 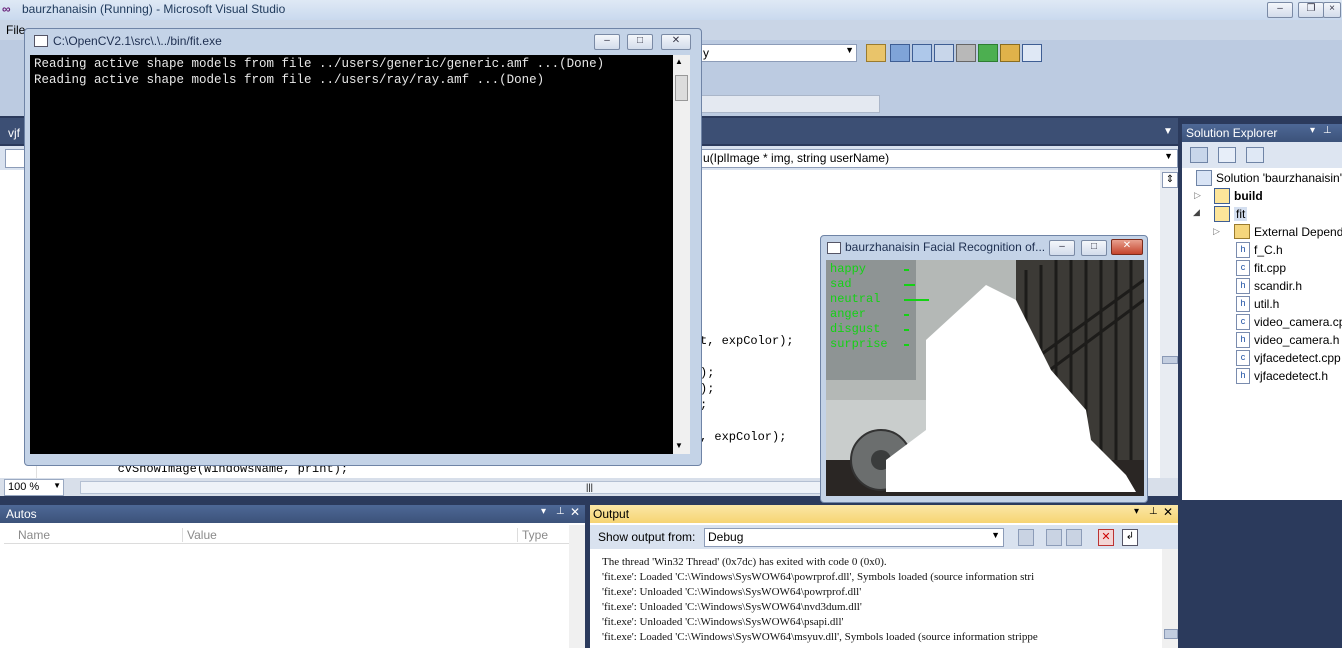 I want to click on tree-item-external-dependencies: External Depende, so click(x=1298, y=232).